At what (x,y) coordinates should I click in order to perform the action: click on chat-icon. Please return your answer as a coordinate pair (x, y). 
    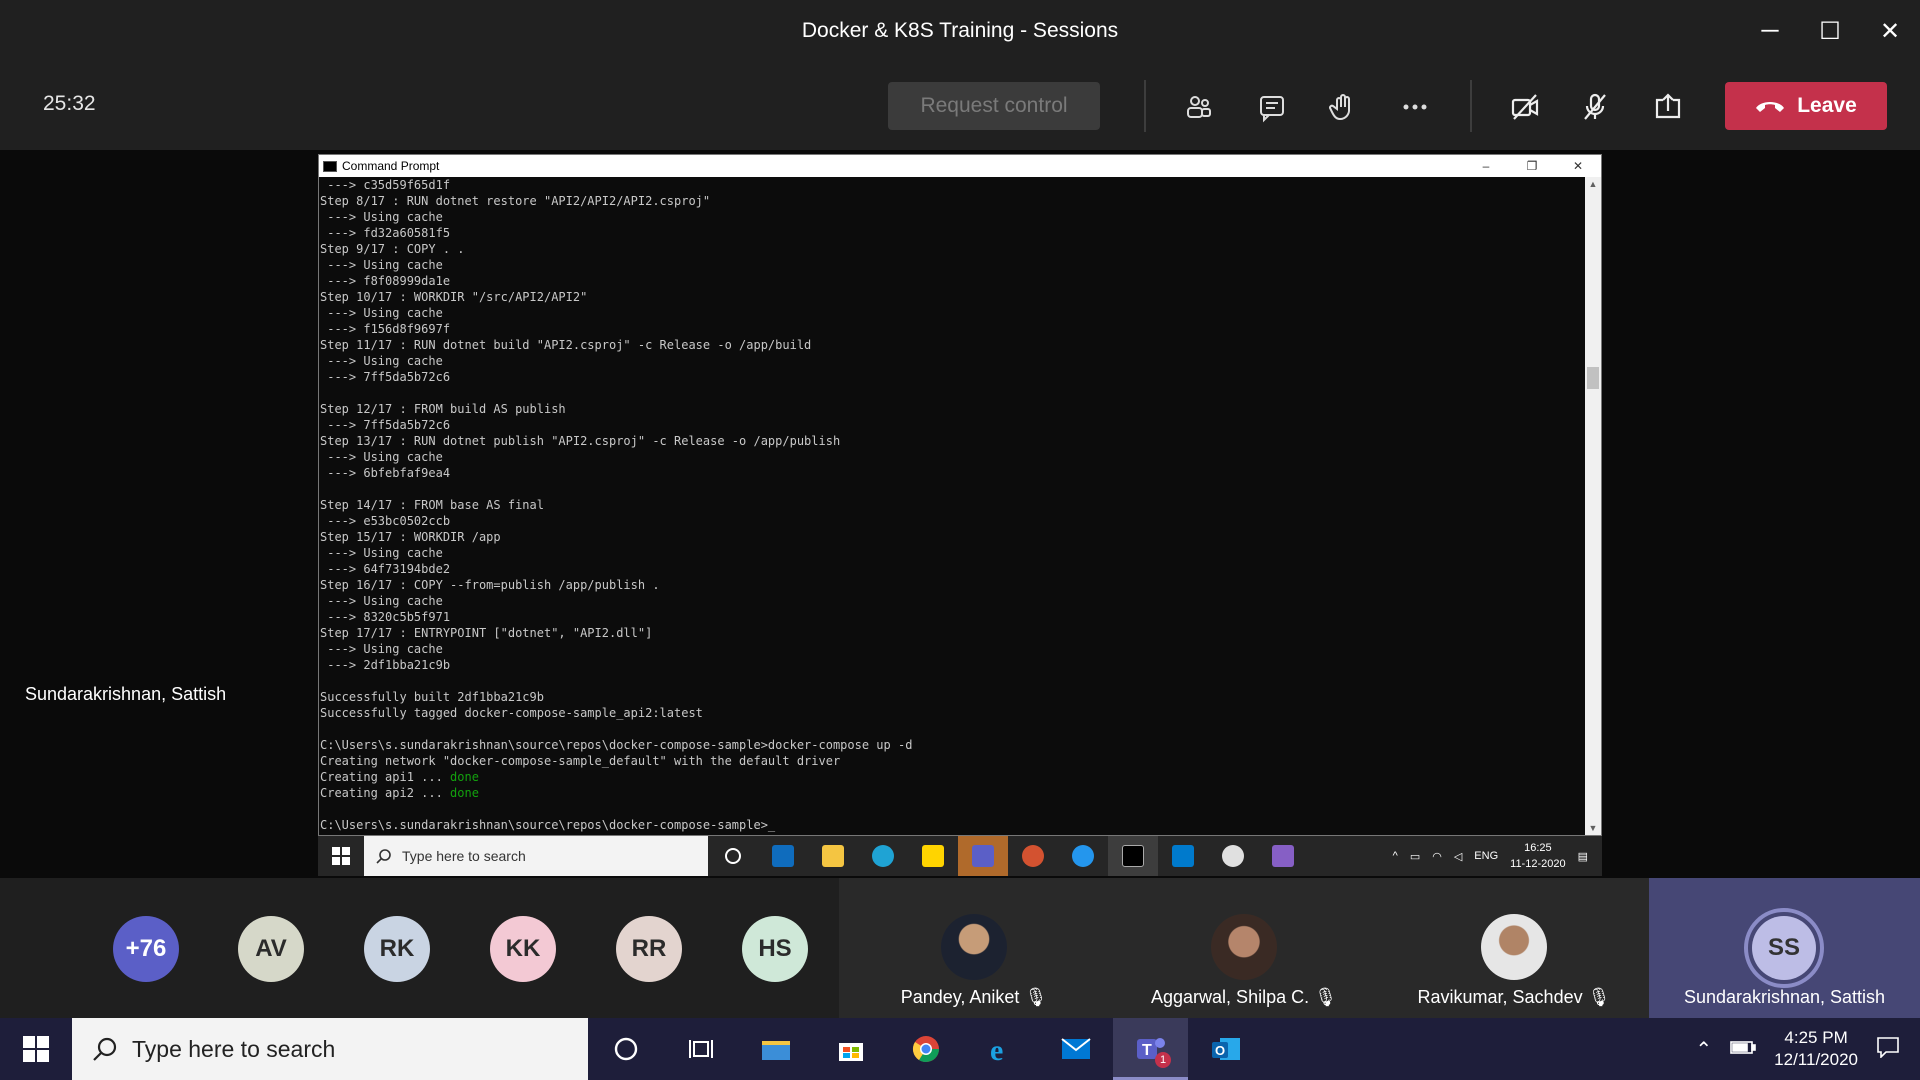
    Looking at the image, I should click on (1272, 107).